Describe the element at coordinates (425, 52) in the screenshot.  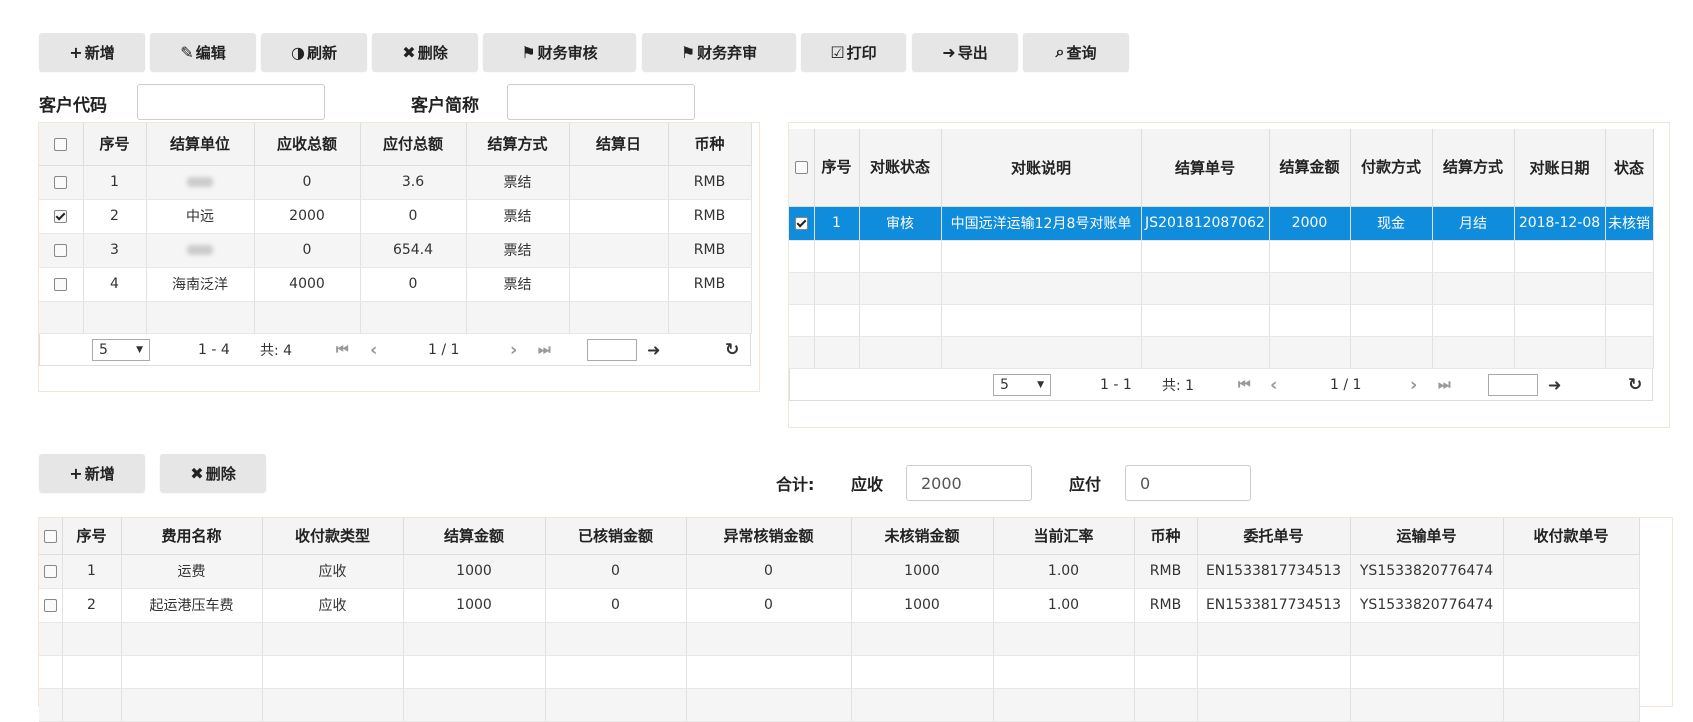
I see `delete-button: ✖ 删除` at that location.